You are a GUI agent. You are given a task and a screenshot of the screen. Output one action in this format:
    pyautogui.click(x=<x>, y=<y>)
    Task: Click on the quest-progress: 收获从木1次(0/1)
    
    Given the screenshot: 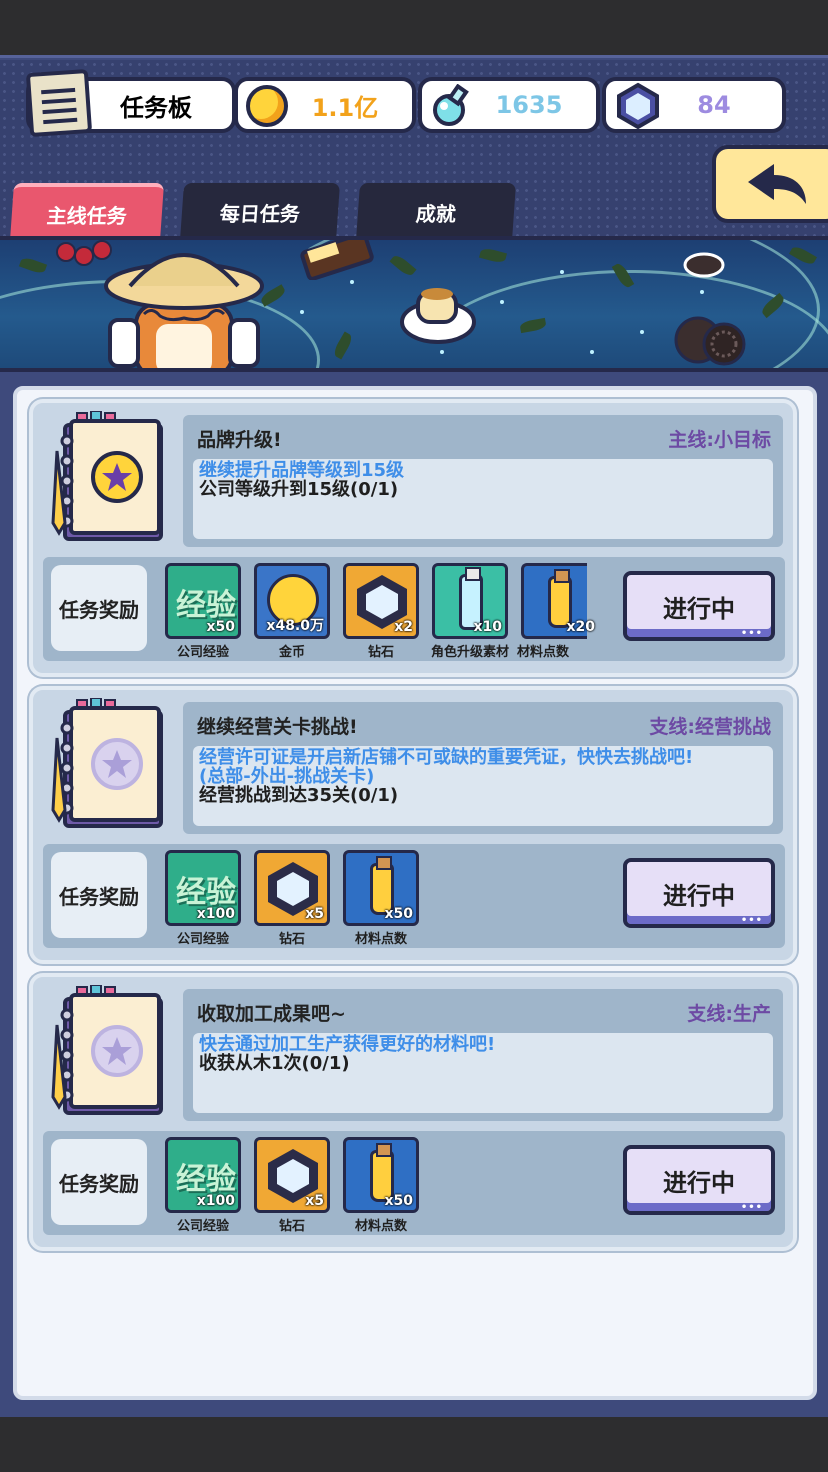 What is the action you would take?
    pyautogui.click(x=274, y=1063)
    